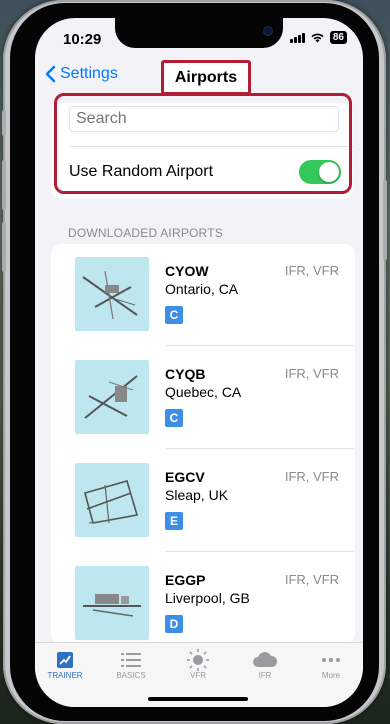 Image resolution: width=390 pixels, height=724 pixels. What do you see at coordinates (4, 185) in the screenshot?
I see `volume-up-button` at bounding box center [4, 185].